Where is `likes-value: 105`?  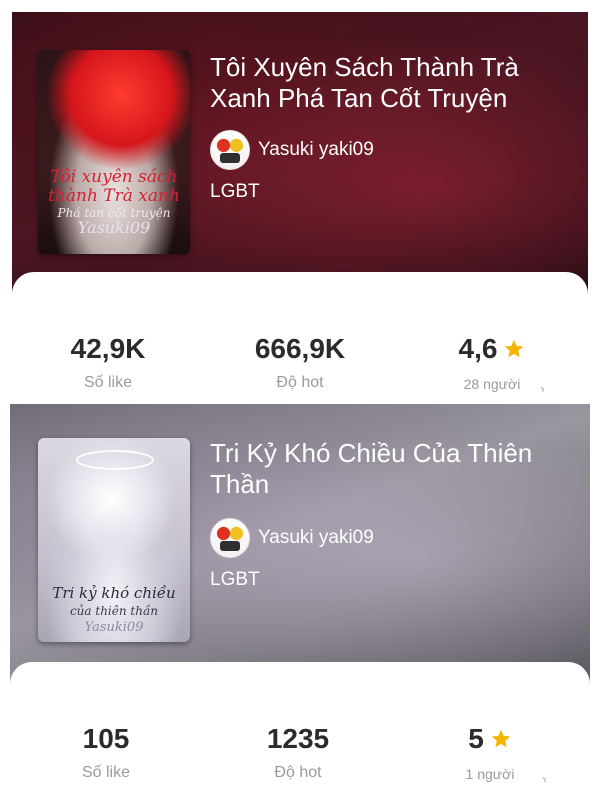
likes-value: 105 is located at coordinates (106, 738).